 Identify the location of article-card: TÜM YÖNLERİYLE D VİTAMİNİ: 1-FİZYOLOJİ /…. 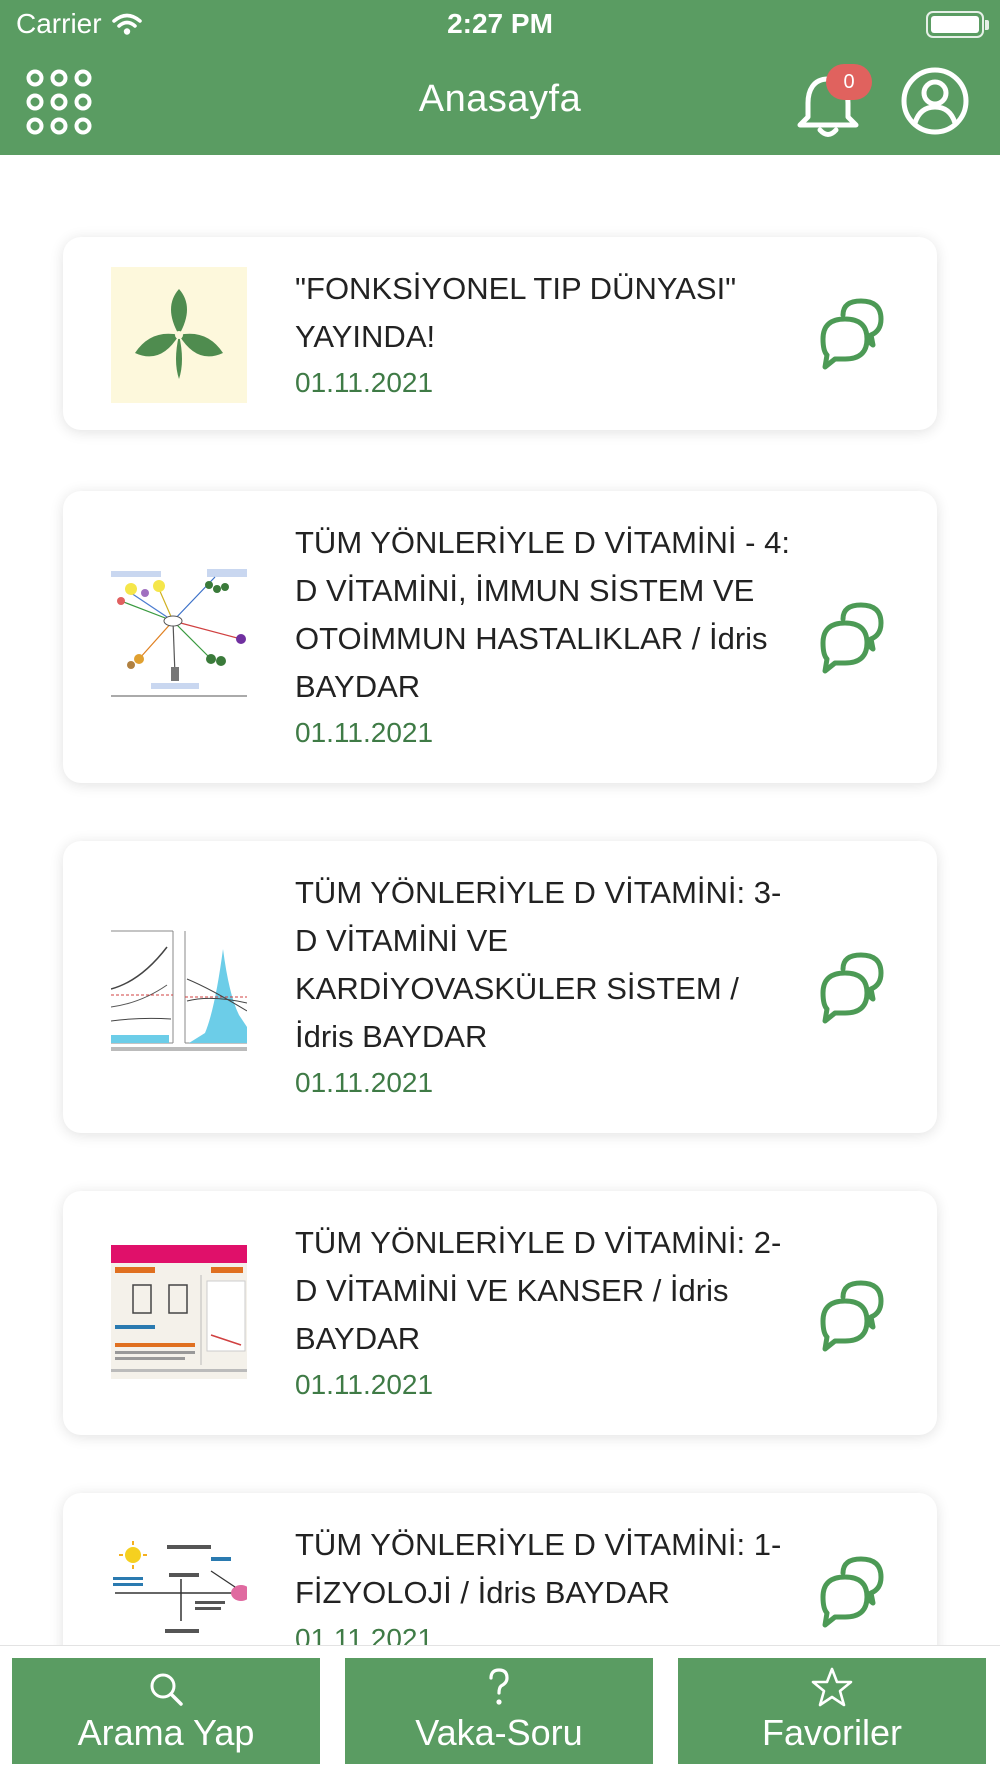
(500, 1569).